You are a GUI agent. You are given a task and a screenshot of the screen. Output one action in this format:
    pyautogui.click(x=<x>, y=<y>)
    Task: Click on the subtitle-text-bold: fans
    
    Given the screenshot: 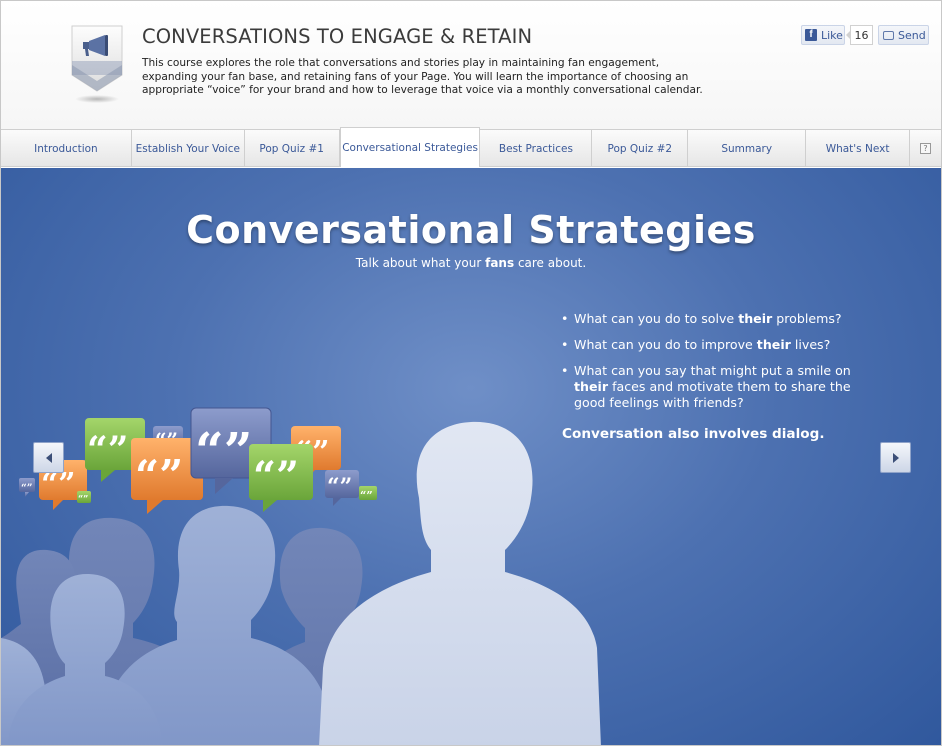 What is the action you would take?
    pyautogui.click(x=500, y=263)
    